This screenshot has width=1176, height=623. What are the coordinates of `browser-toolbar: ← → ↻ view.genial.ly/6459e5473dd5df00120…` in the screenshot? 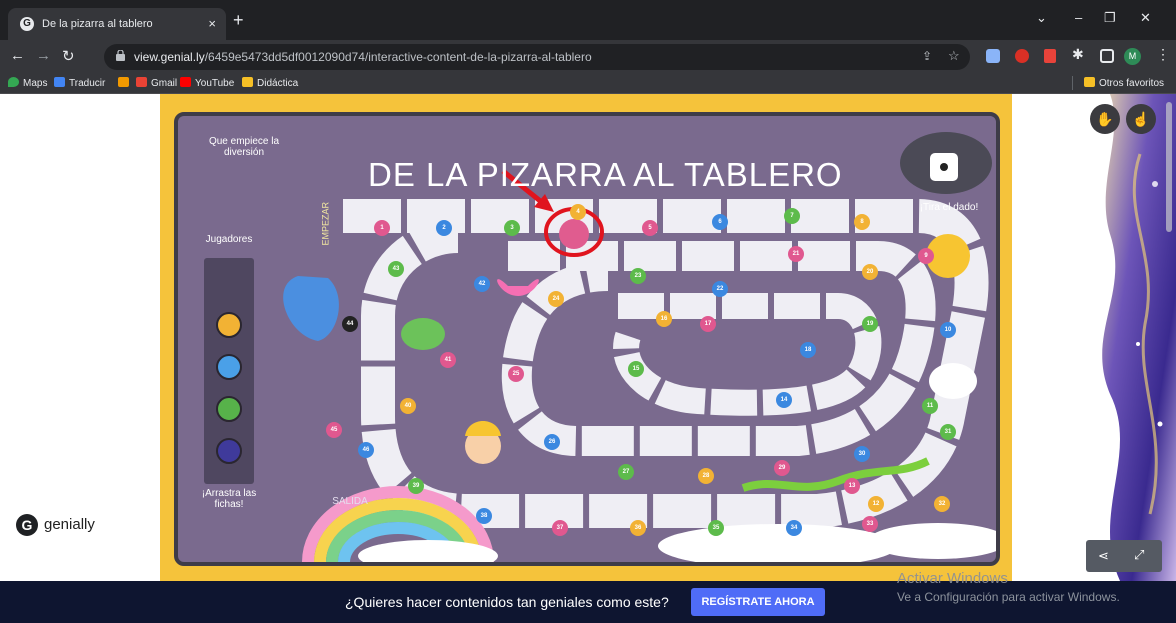 It's located at (588, 56).